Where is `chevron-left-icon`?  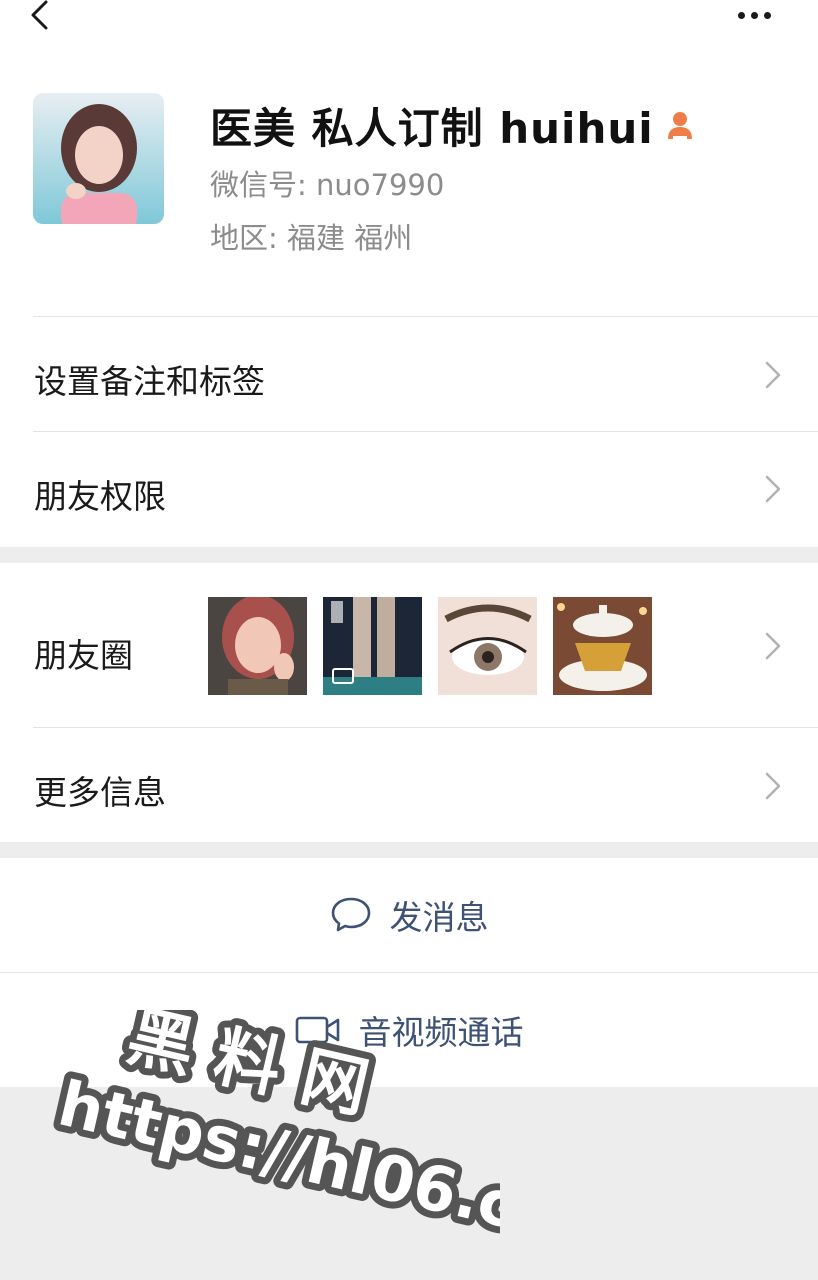 chevron-left-icon is located at coordinates (39, 15).